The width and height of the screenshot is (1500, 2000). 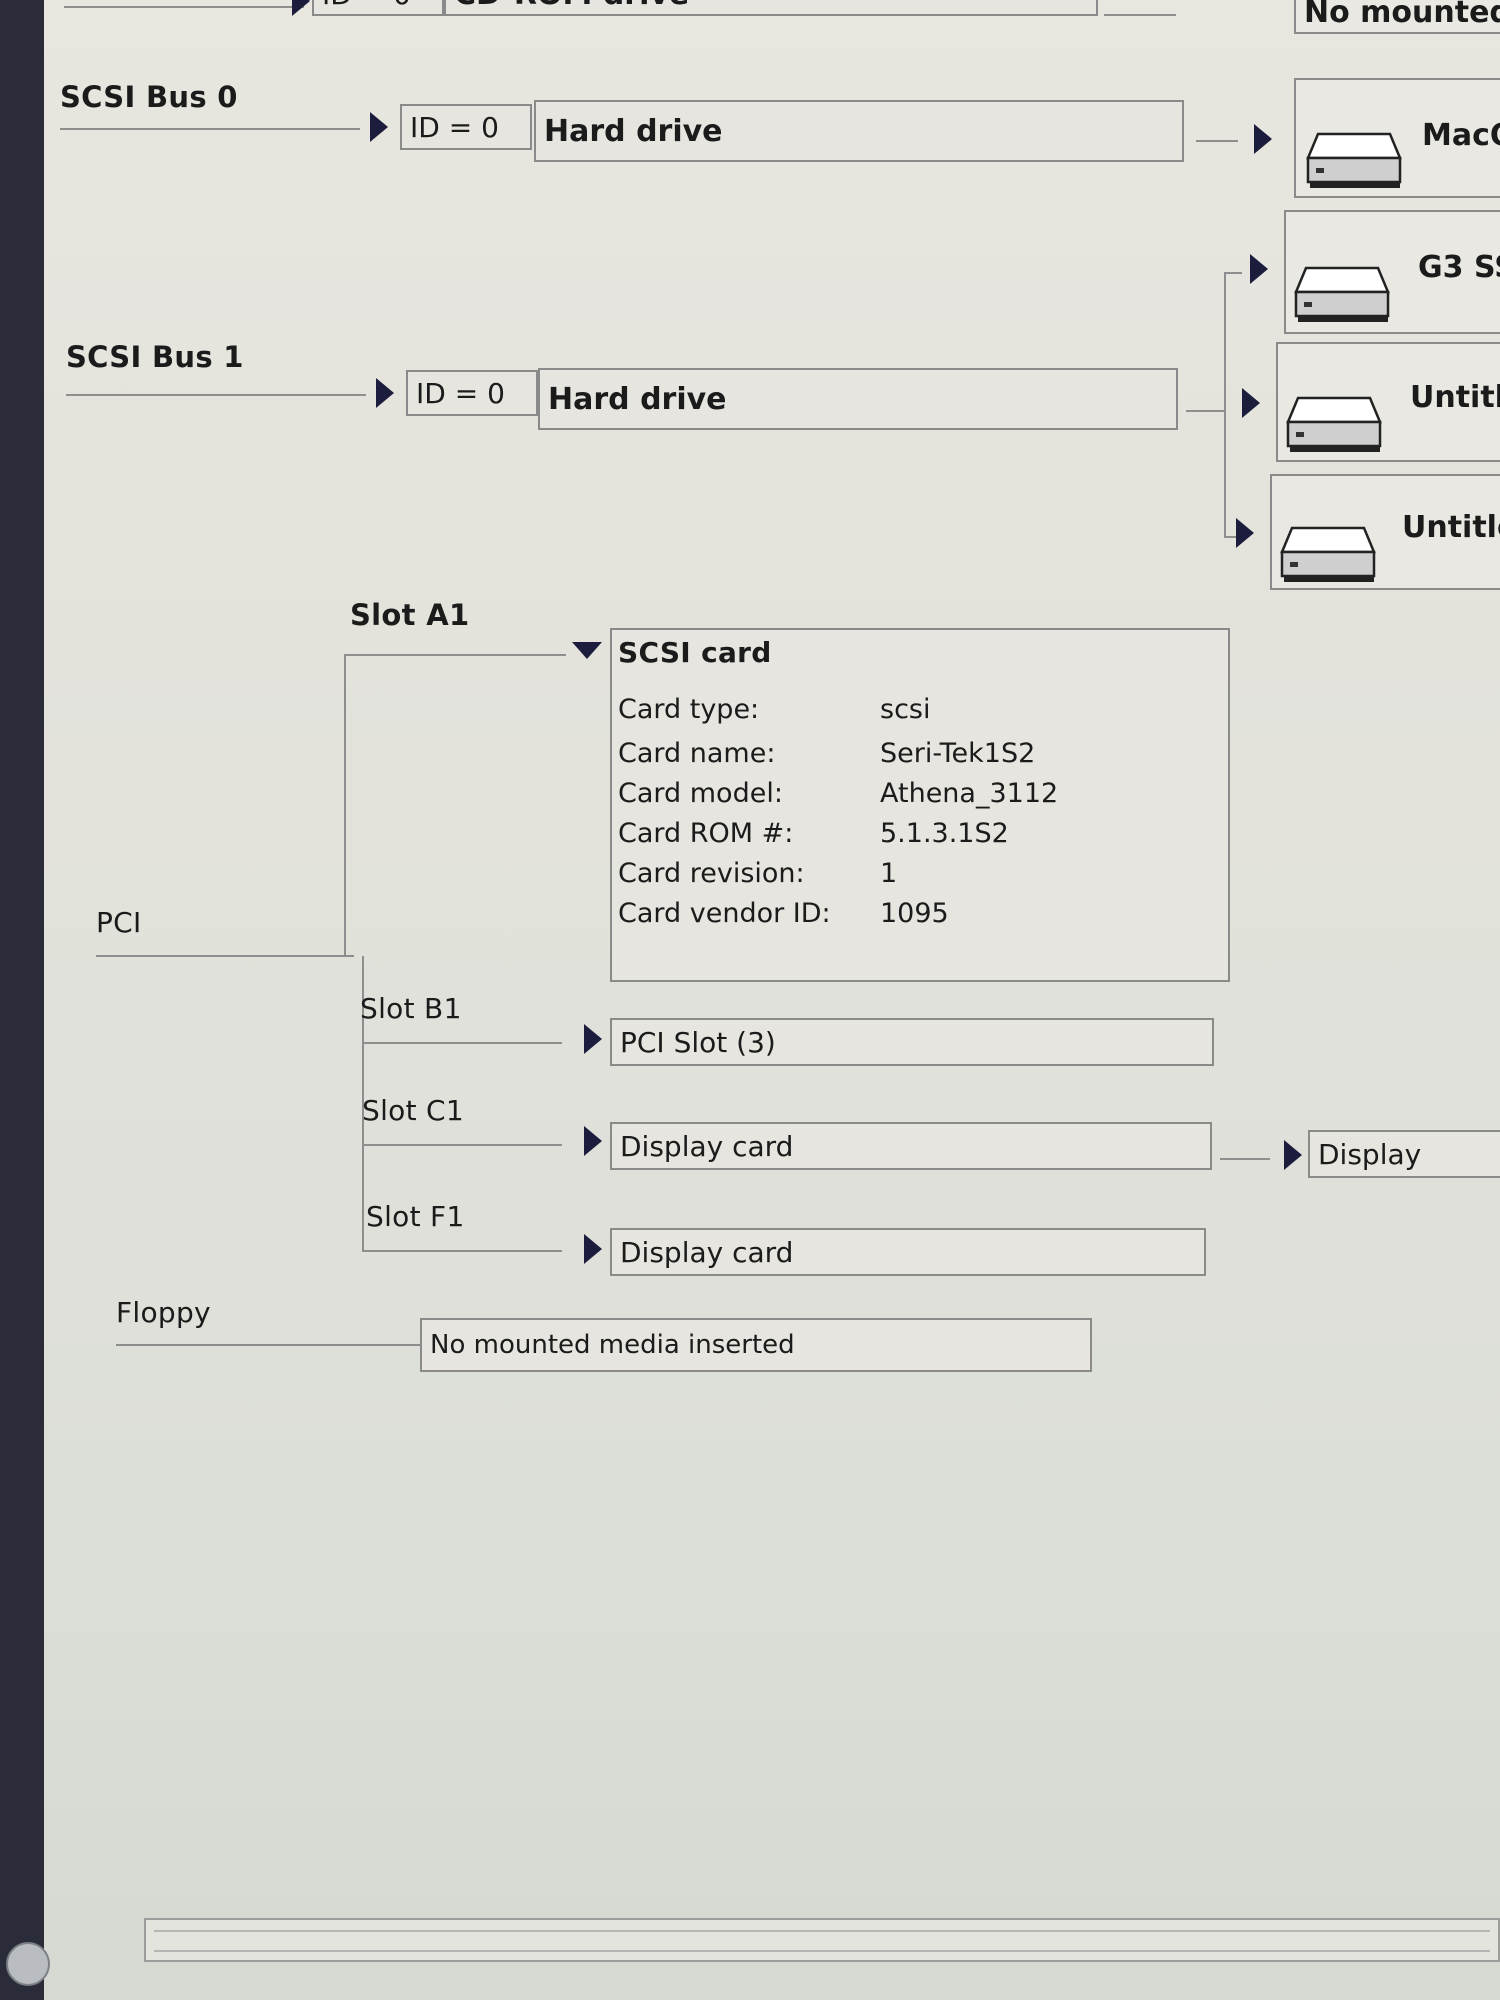 What do you see at coordinates (944, 833) in the screenshot?
I see `detail-value: 5.1.3.1S2` at bounding box center [944, 833].